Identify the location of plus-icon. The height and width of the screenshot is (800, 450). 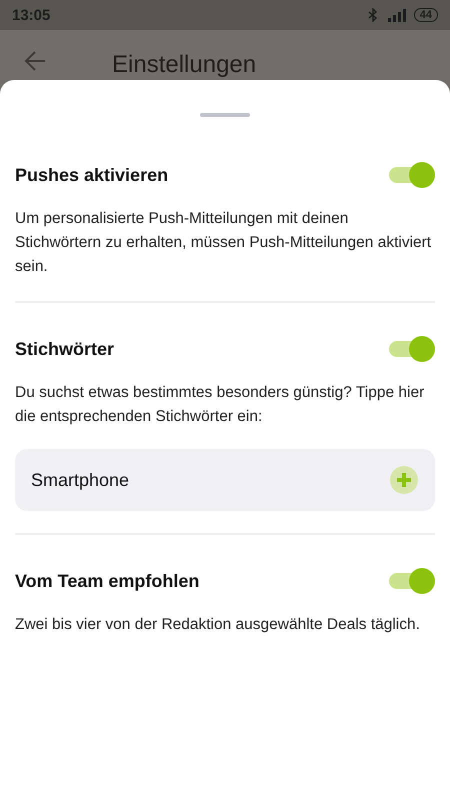
(404, 480).